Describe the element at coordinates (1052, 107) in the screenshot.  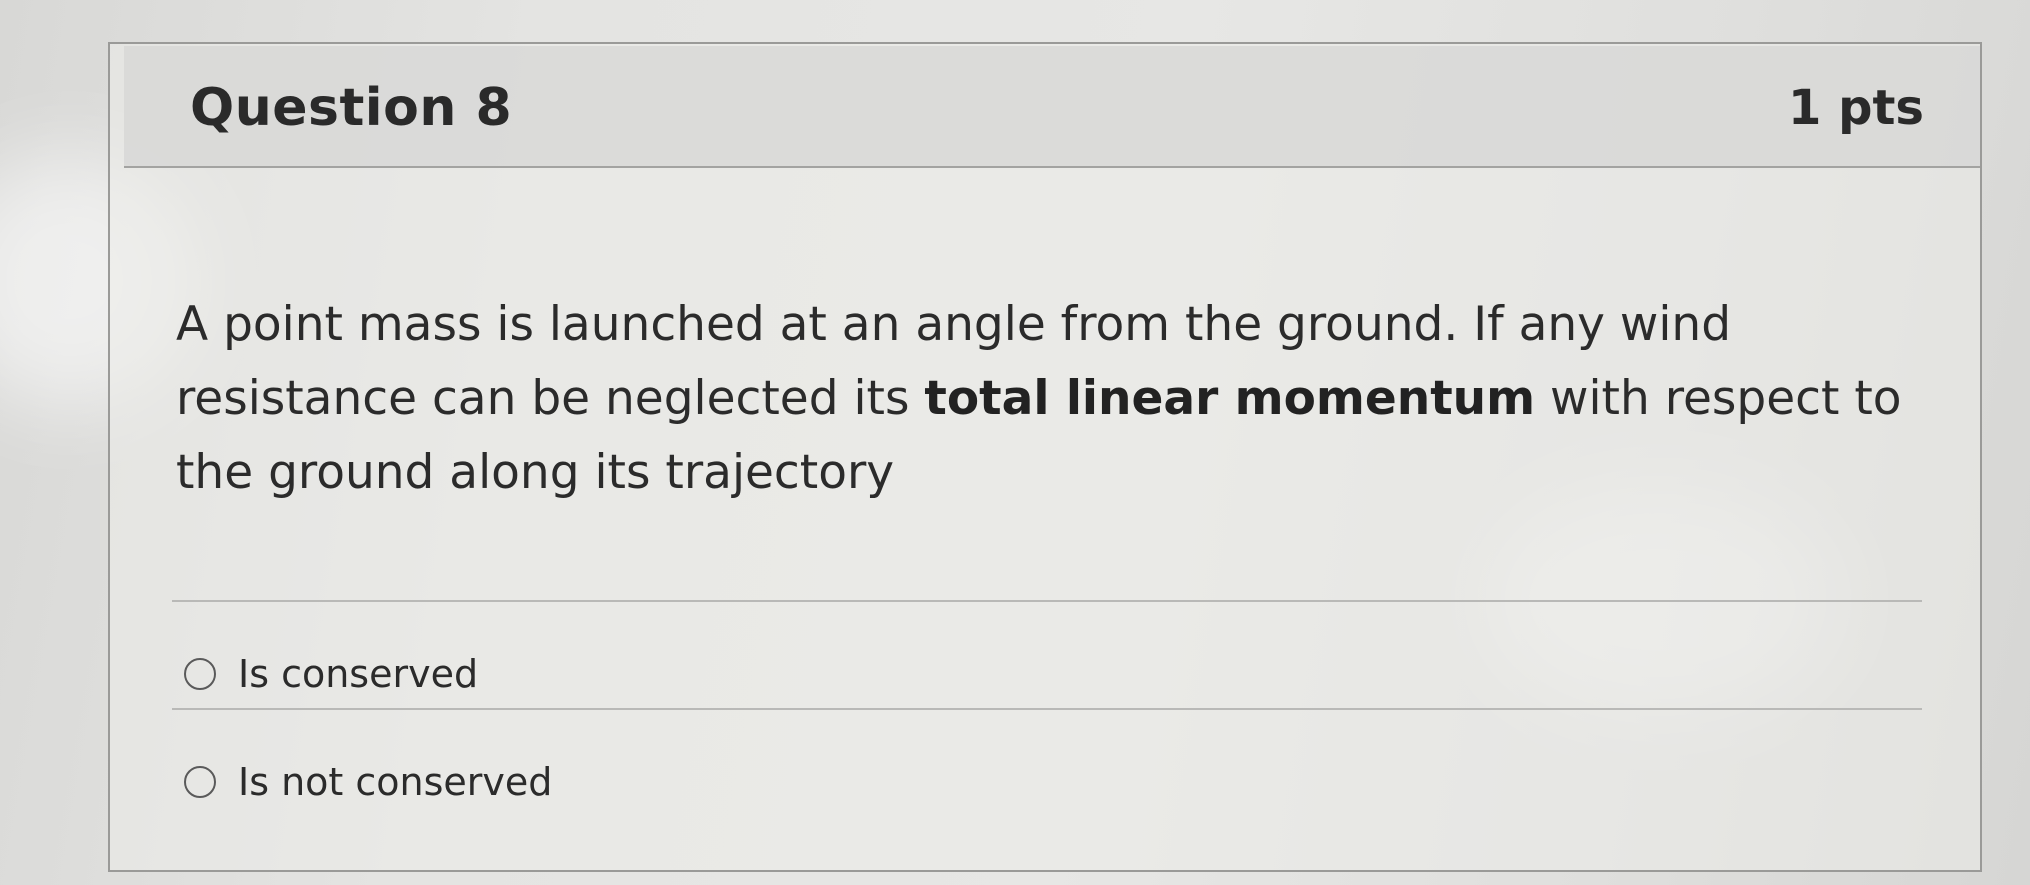
I see `question-header: Question 8 1 pts` at that location.